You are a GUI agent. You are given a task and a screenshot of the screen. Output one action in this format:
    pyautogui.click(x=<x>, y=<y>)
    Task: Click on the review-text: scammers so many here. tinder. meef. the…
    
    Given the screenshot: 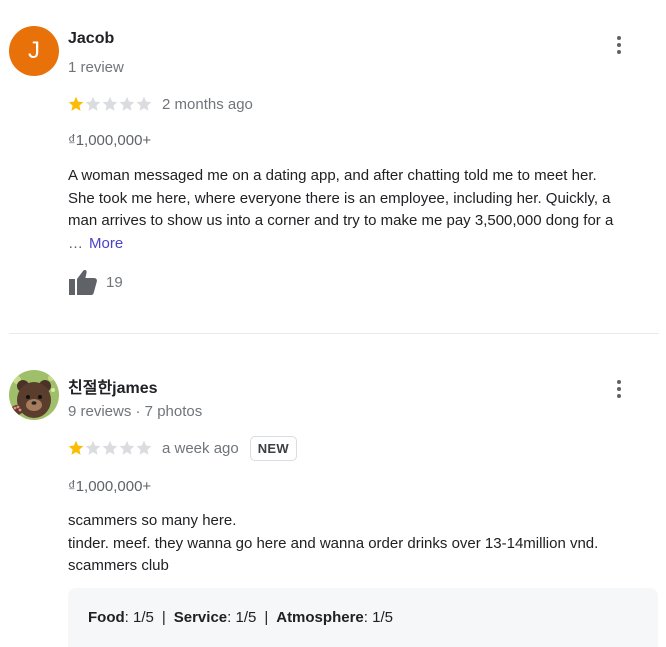 What is the action you would take?
    pyautogui.click(x=365, y=544)
    